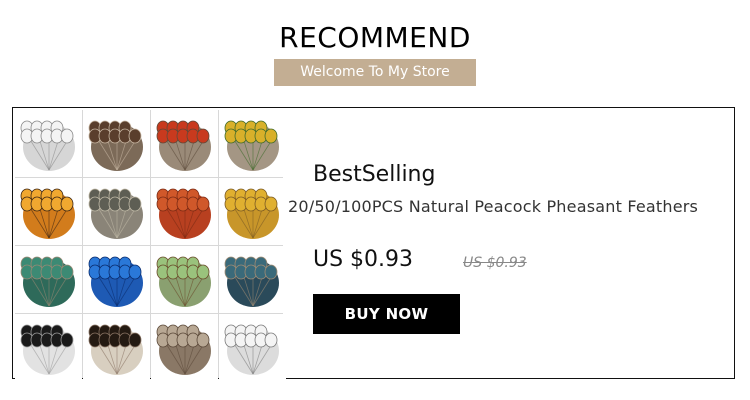  I want to click on red-tipped-feather-icon, so click(183, 145).